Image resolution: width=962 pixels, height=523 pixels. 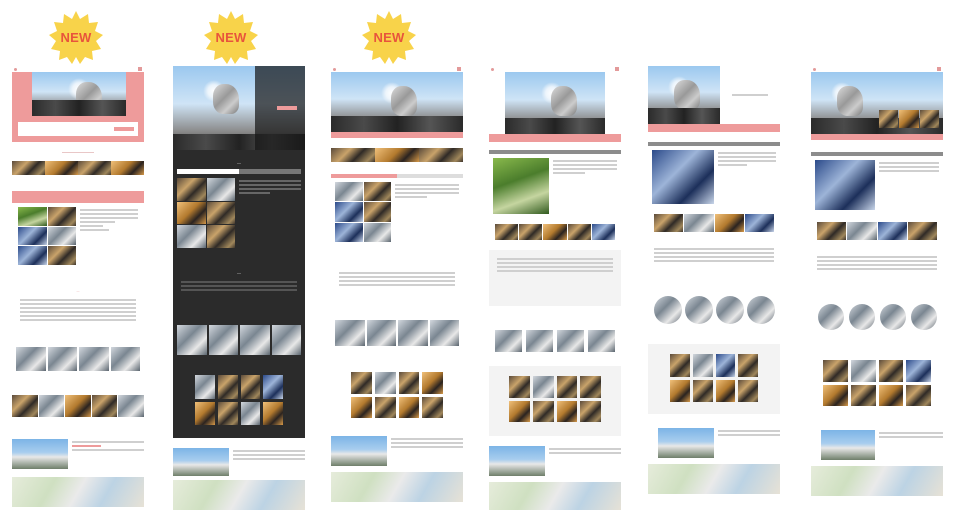 What do you see at coordinates (239, 478) in the screenshot?
I see `template-2-footer` at bounding box center [239, 478].